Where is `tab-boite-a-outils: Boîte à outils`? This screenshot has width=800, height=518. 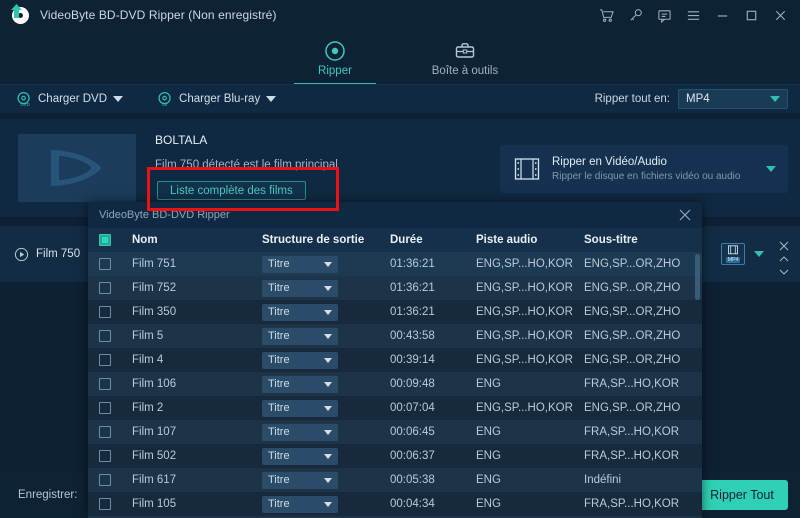
tab-boite-a-outils: Boîte à outils is located at coordinates (465, 58).